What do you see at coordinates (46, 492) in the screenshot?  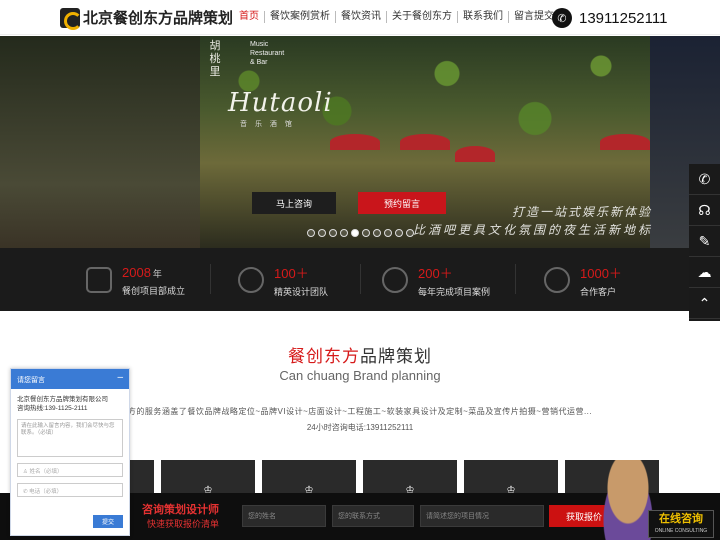 I see `chat-phone-placeholder: 电话（必填）` at bounding box center [46, 492].